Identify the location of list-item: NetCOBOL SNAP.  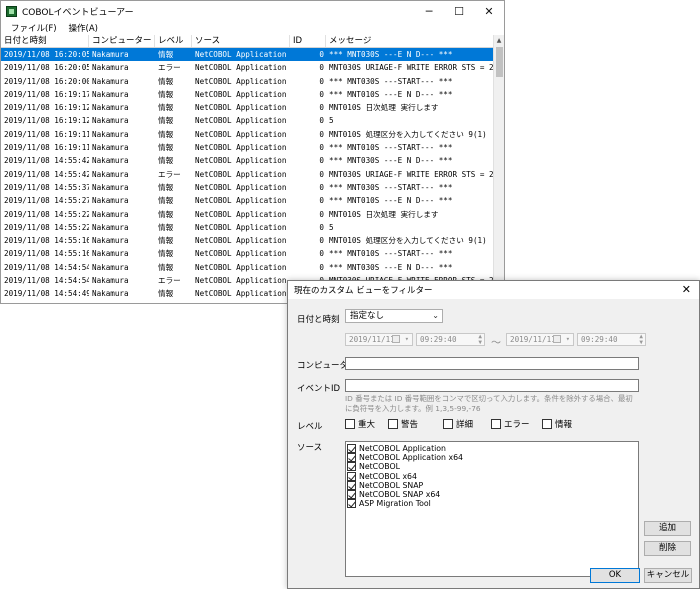
(492, 485).